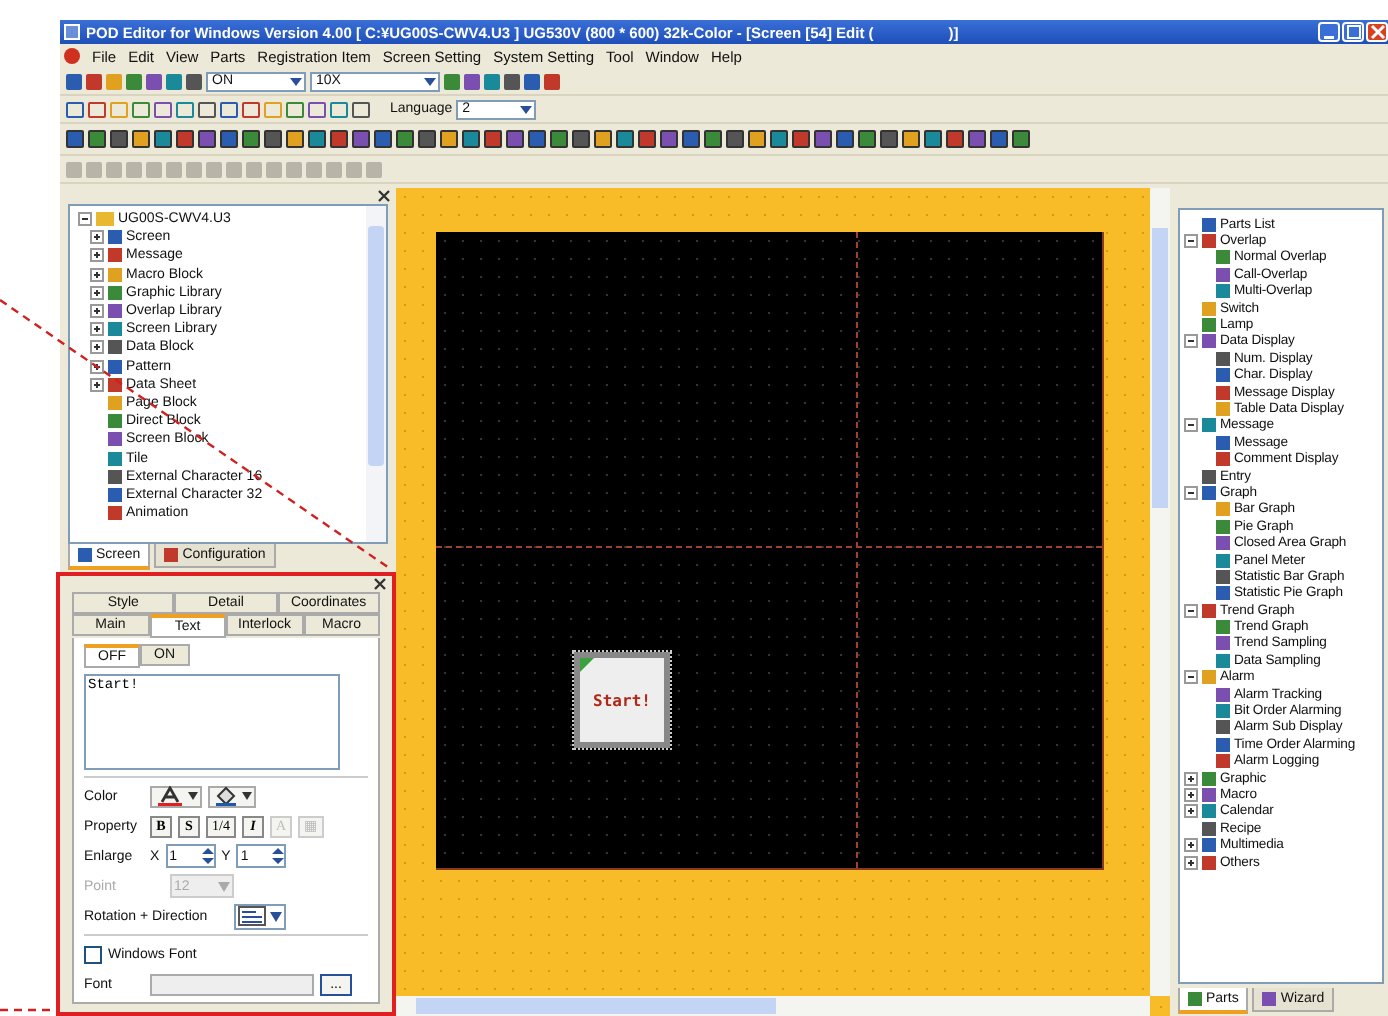 The image size is (1388, 1016). What do you see at coordinates (251, 916) in the screenshot?
I see `text-direction-icon` at bounding box center [251, 916].